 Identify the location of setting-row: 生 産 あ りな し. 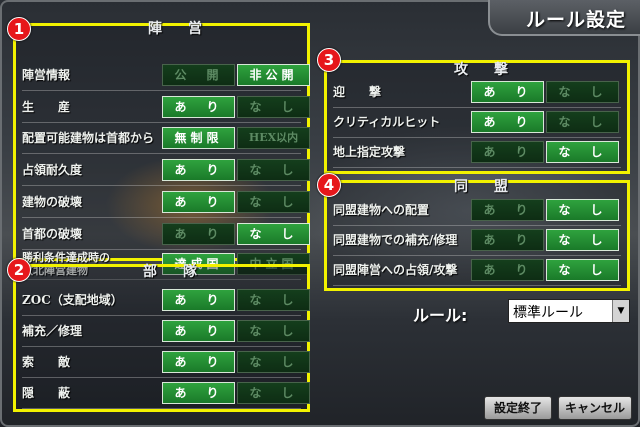
(166, 108).